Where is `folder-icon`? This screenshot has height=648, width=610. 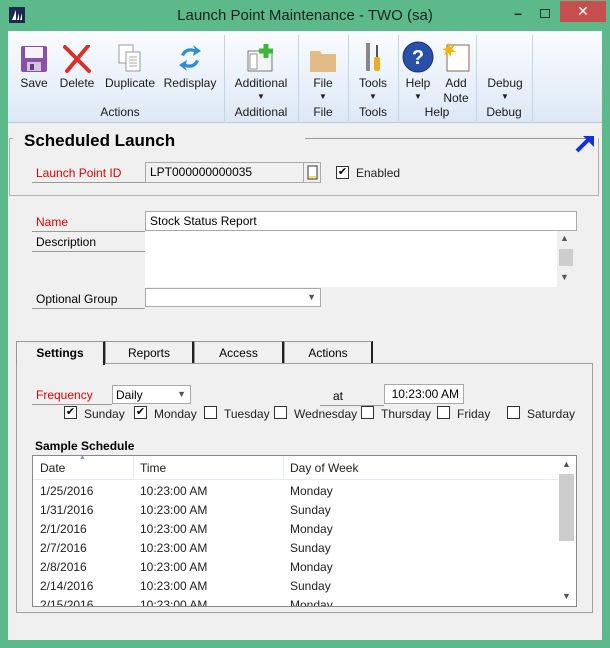 folder-icon is located at coordinates (323, 54).